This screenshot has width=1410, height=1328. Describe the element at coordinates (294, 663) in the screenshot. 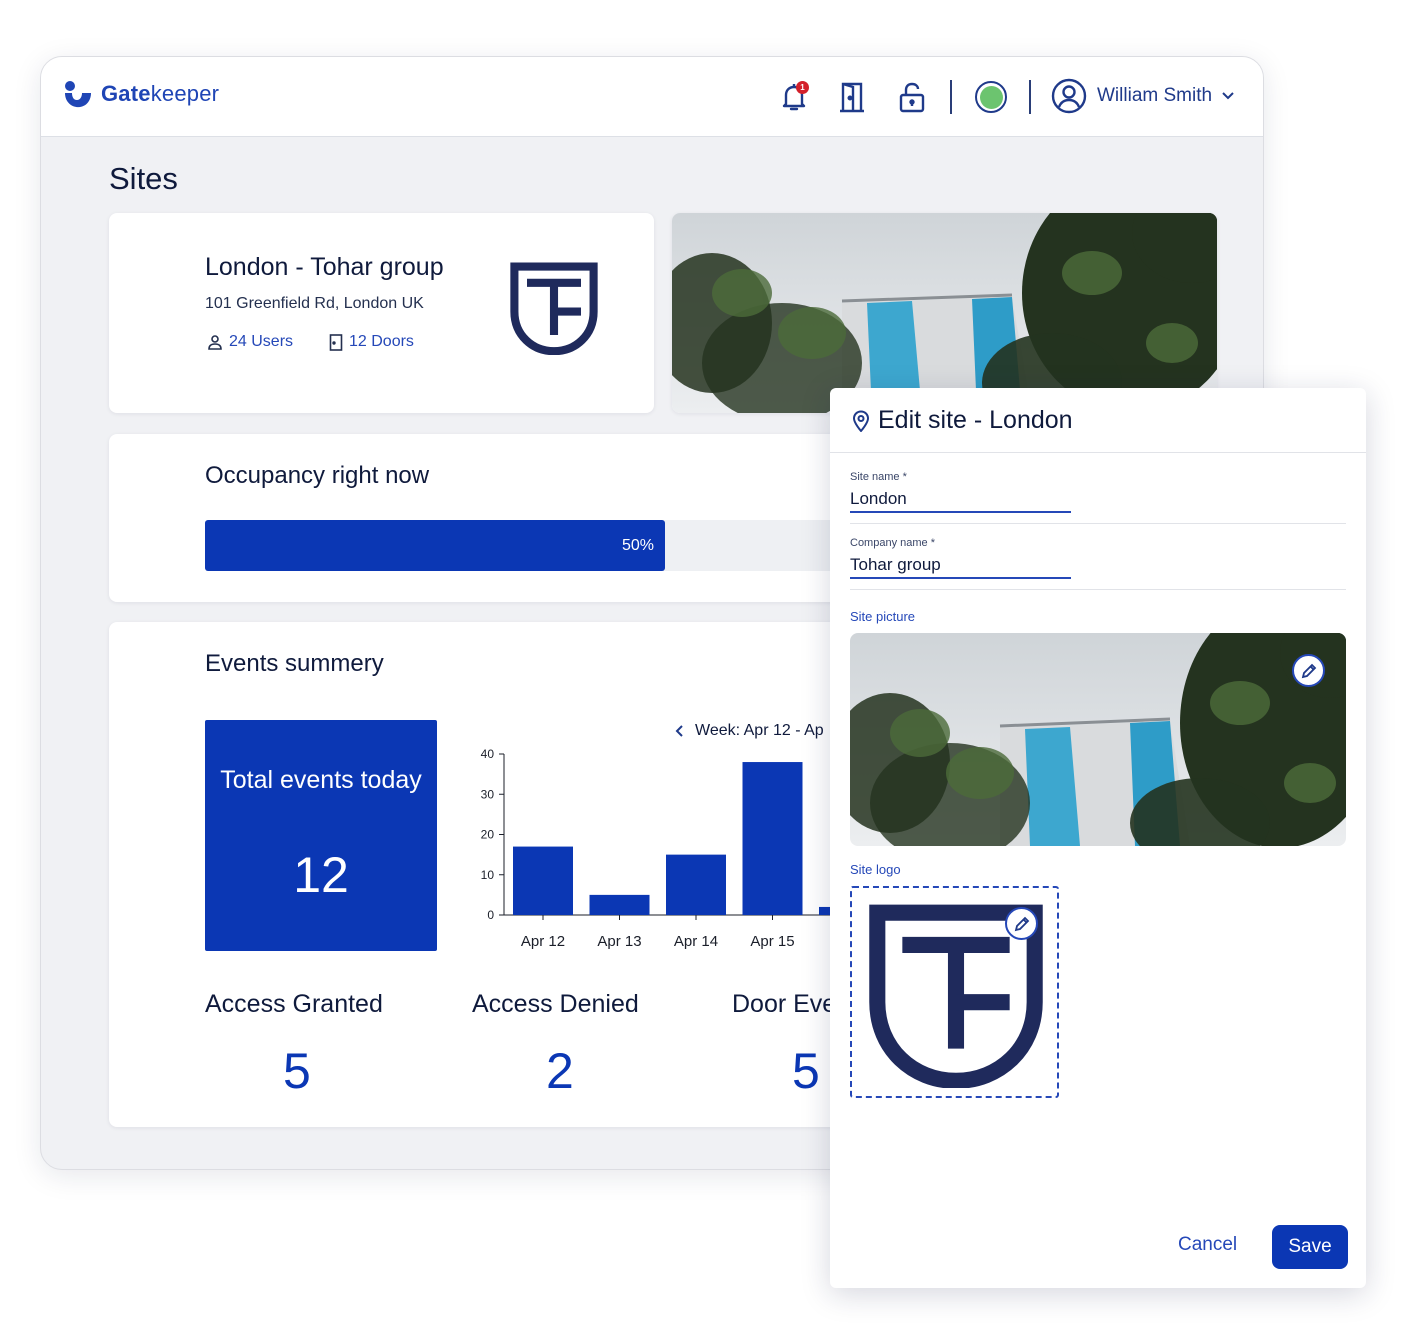

I see `events-title: Events summery` at that location.